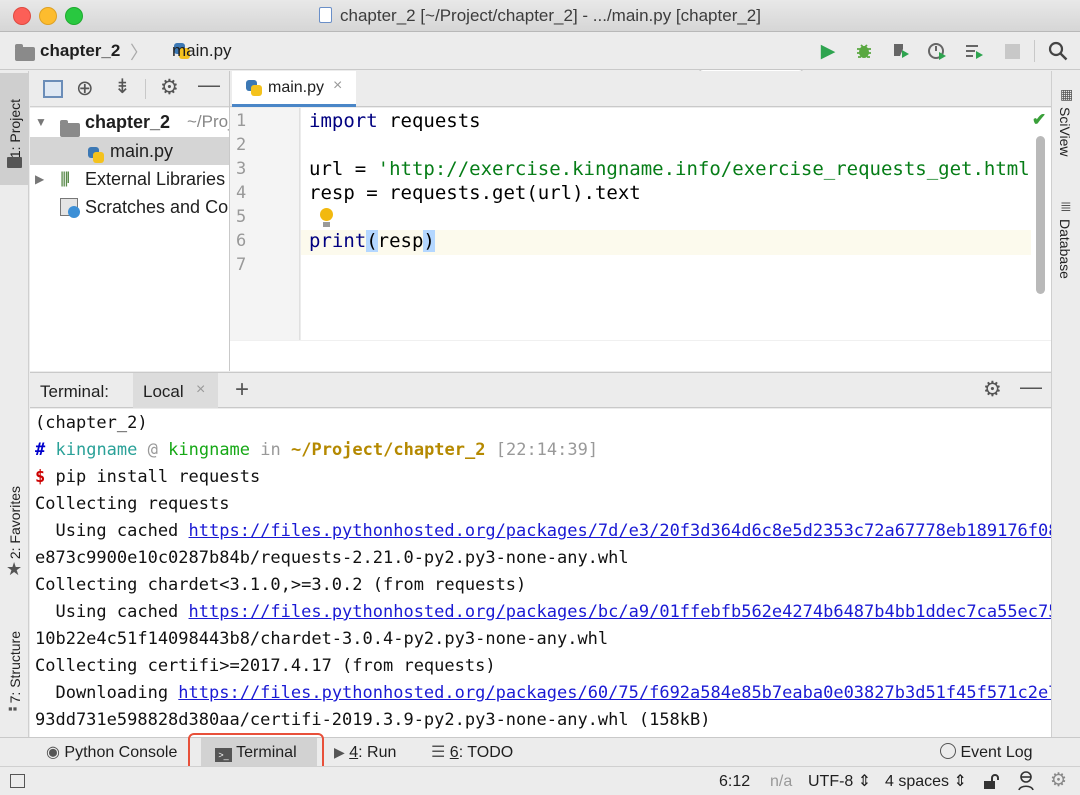 The height and width of the screenshot is (795, 1080). I want to click on run-with-coverage-icon, so click(901, 51).